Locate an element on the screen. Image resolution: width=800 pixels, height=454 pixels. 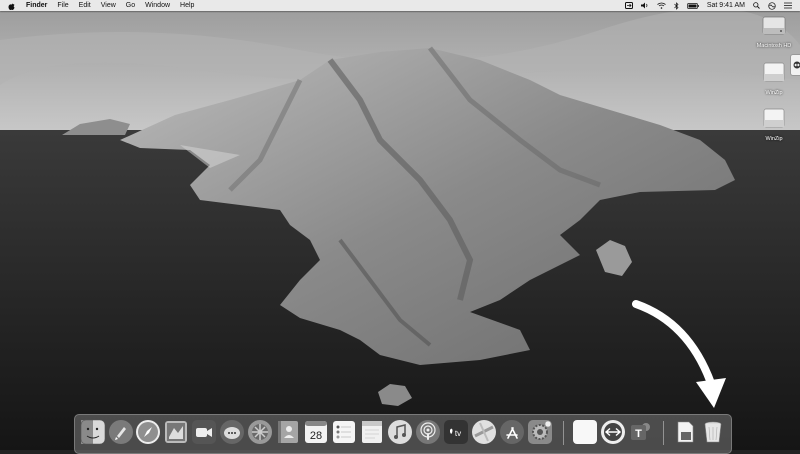
curved-arrow-icon is located at coordinates (680, 354).